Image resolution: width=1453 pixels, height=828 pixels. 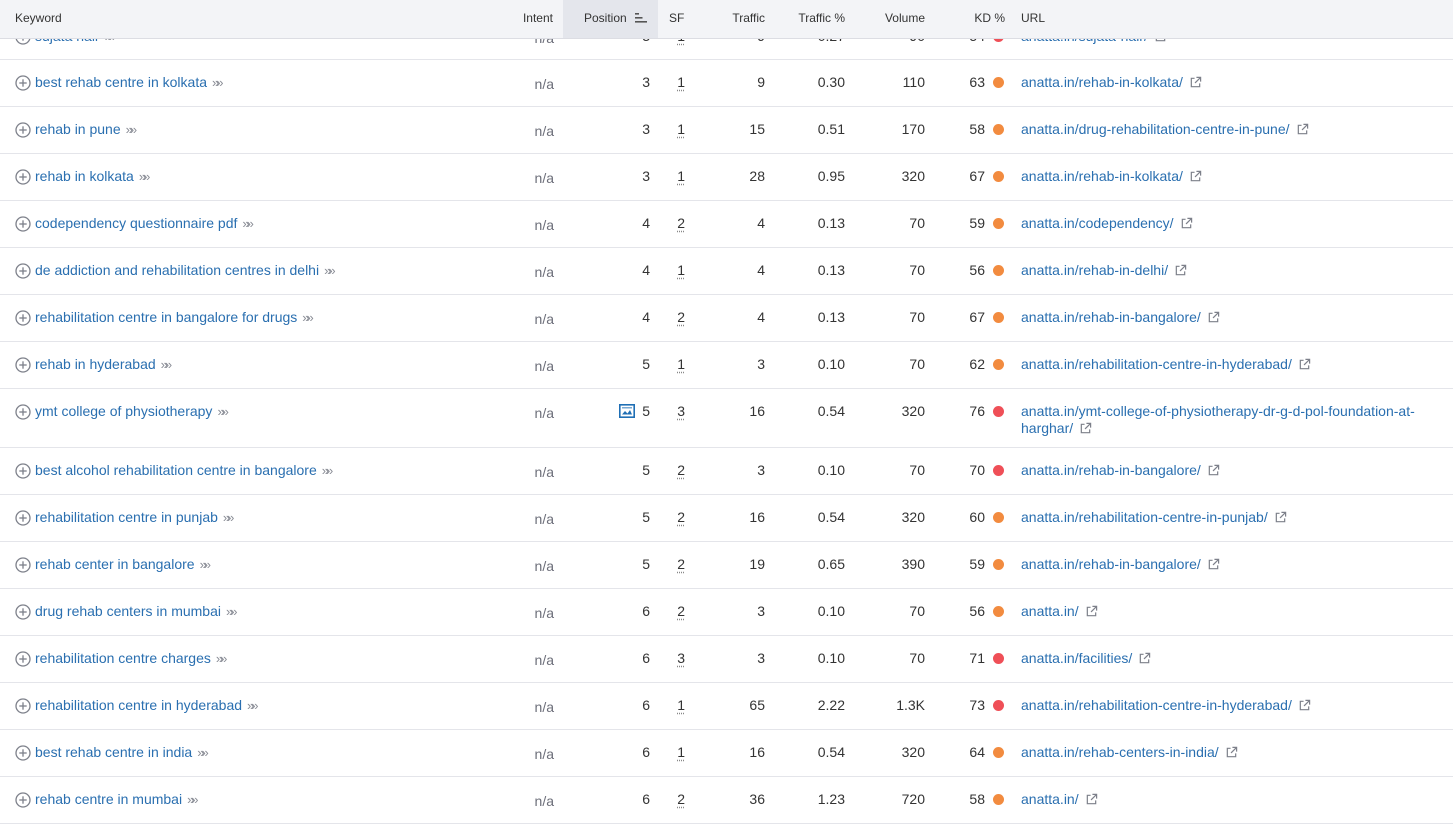 I want to click on keyword-link: rehab in kolkata »», so click(x=93, y=176).